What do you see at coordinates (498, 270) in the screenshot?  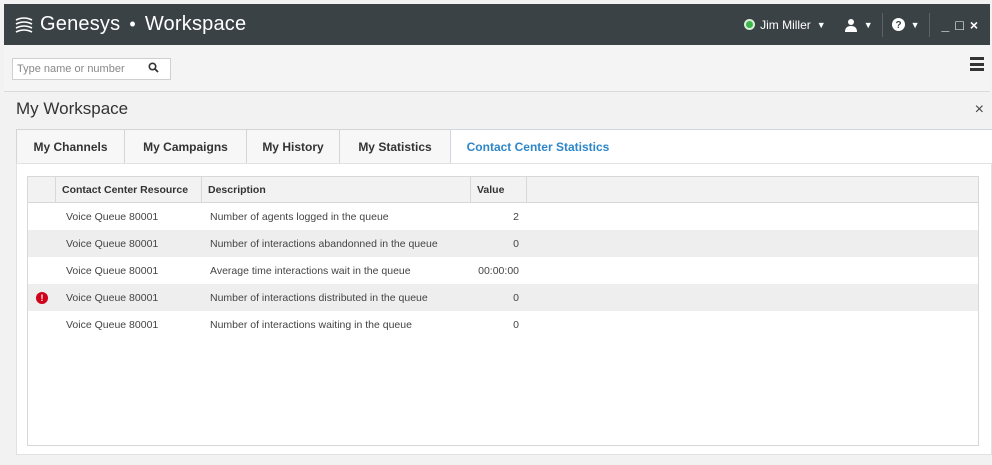 I see `value-cell: 00:00:00` at bounding box center [498, 270].